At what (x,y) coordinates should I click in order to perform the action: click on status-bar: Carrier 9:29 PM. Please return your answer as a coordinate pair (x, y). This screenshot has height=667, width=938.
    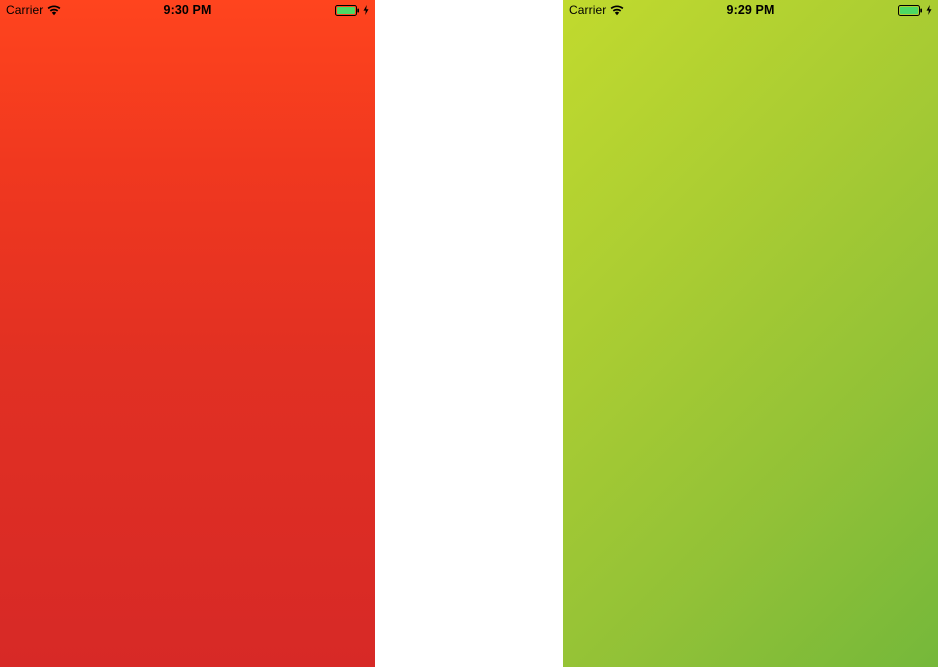
    Looking at the image, I should click on (750, 10).